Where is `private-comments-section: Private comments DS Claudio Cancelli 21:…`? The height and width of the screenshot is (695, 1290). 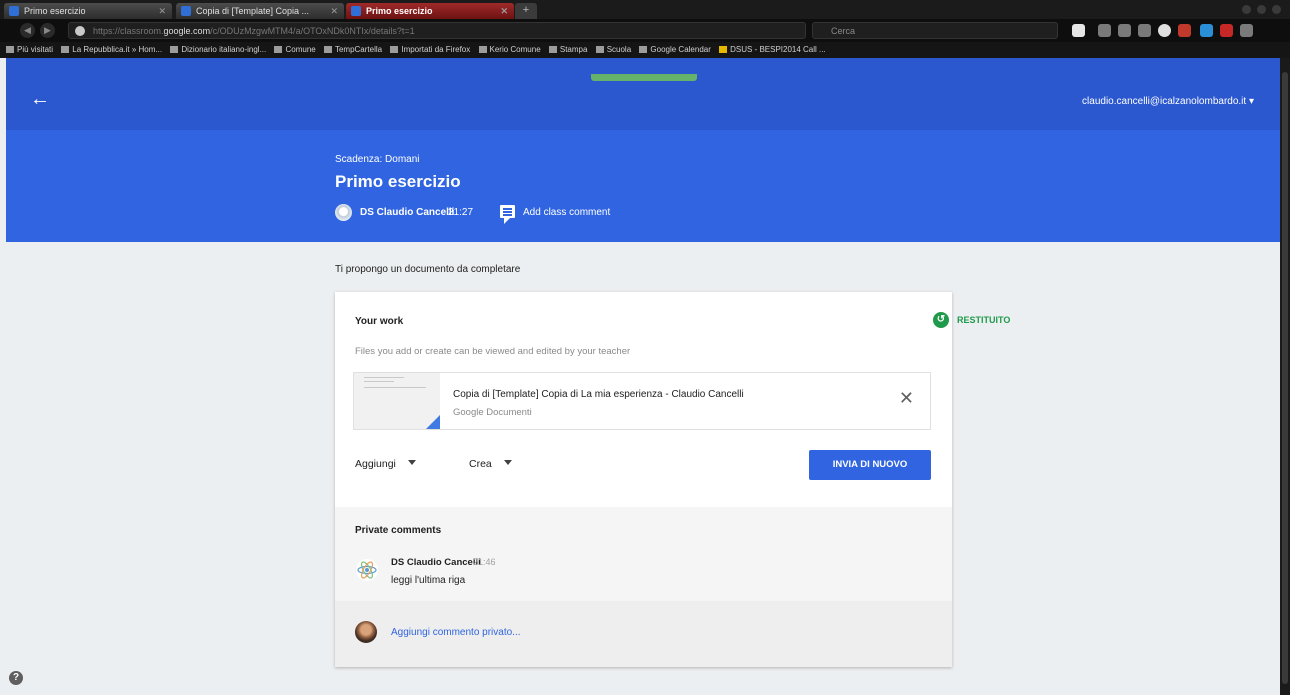
private-comments-section: Private comments DS Claudio Cancelli 21:… is located at coordinates (643, 587).